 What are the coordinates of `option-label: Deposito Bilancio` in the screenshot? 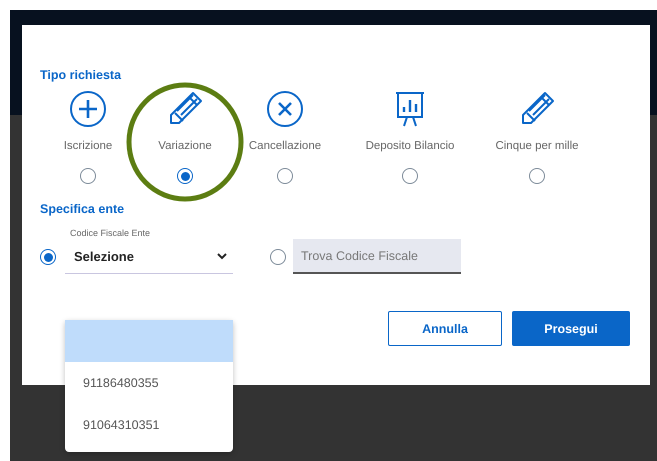 It's located at (410, 146).